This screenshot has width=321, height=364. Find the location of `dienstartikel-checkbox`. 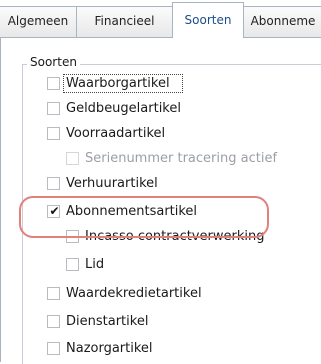

dienstartikel-checkbox is located at coordinates (53, 321).